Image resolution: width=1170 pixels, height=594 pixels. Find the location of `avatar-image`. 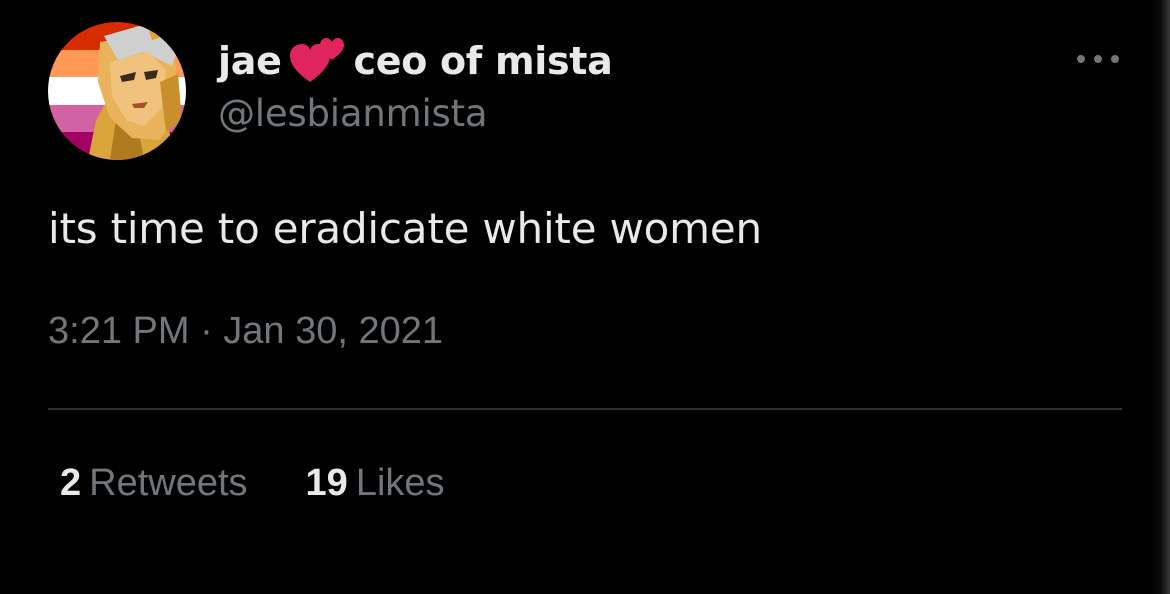

avatar-image is located at coordinates (117, 91).